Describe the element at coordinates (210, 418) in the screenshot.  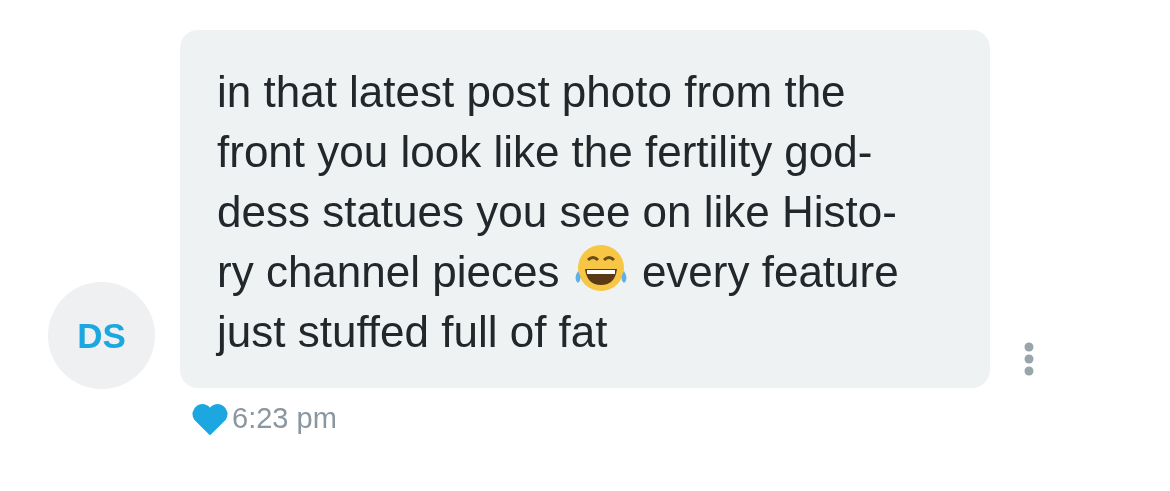
I see `heart-icon` at that location.